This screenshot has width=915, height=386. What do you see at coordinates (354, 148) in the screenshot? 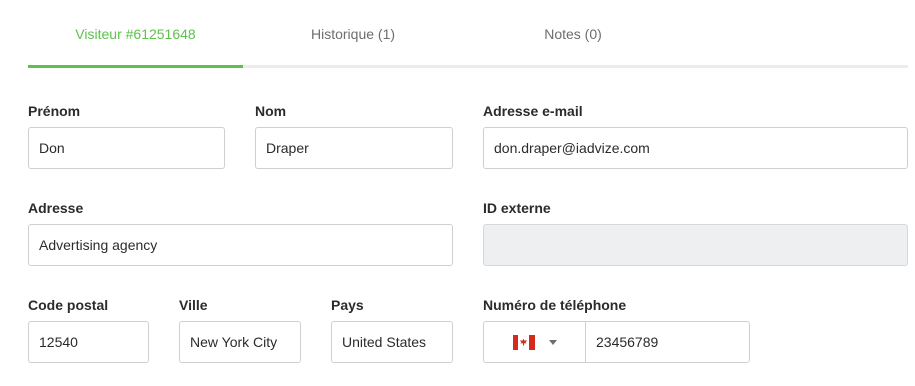
I see `nom-field: Draper` at bounding box center [354, 148].